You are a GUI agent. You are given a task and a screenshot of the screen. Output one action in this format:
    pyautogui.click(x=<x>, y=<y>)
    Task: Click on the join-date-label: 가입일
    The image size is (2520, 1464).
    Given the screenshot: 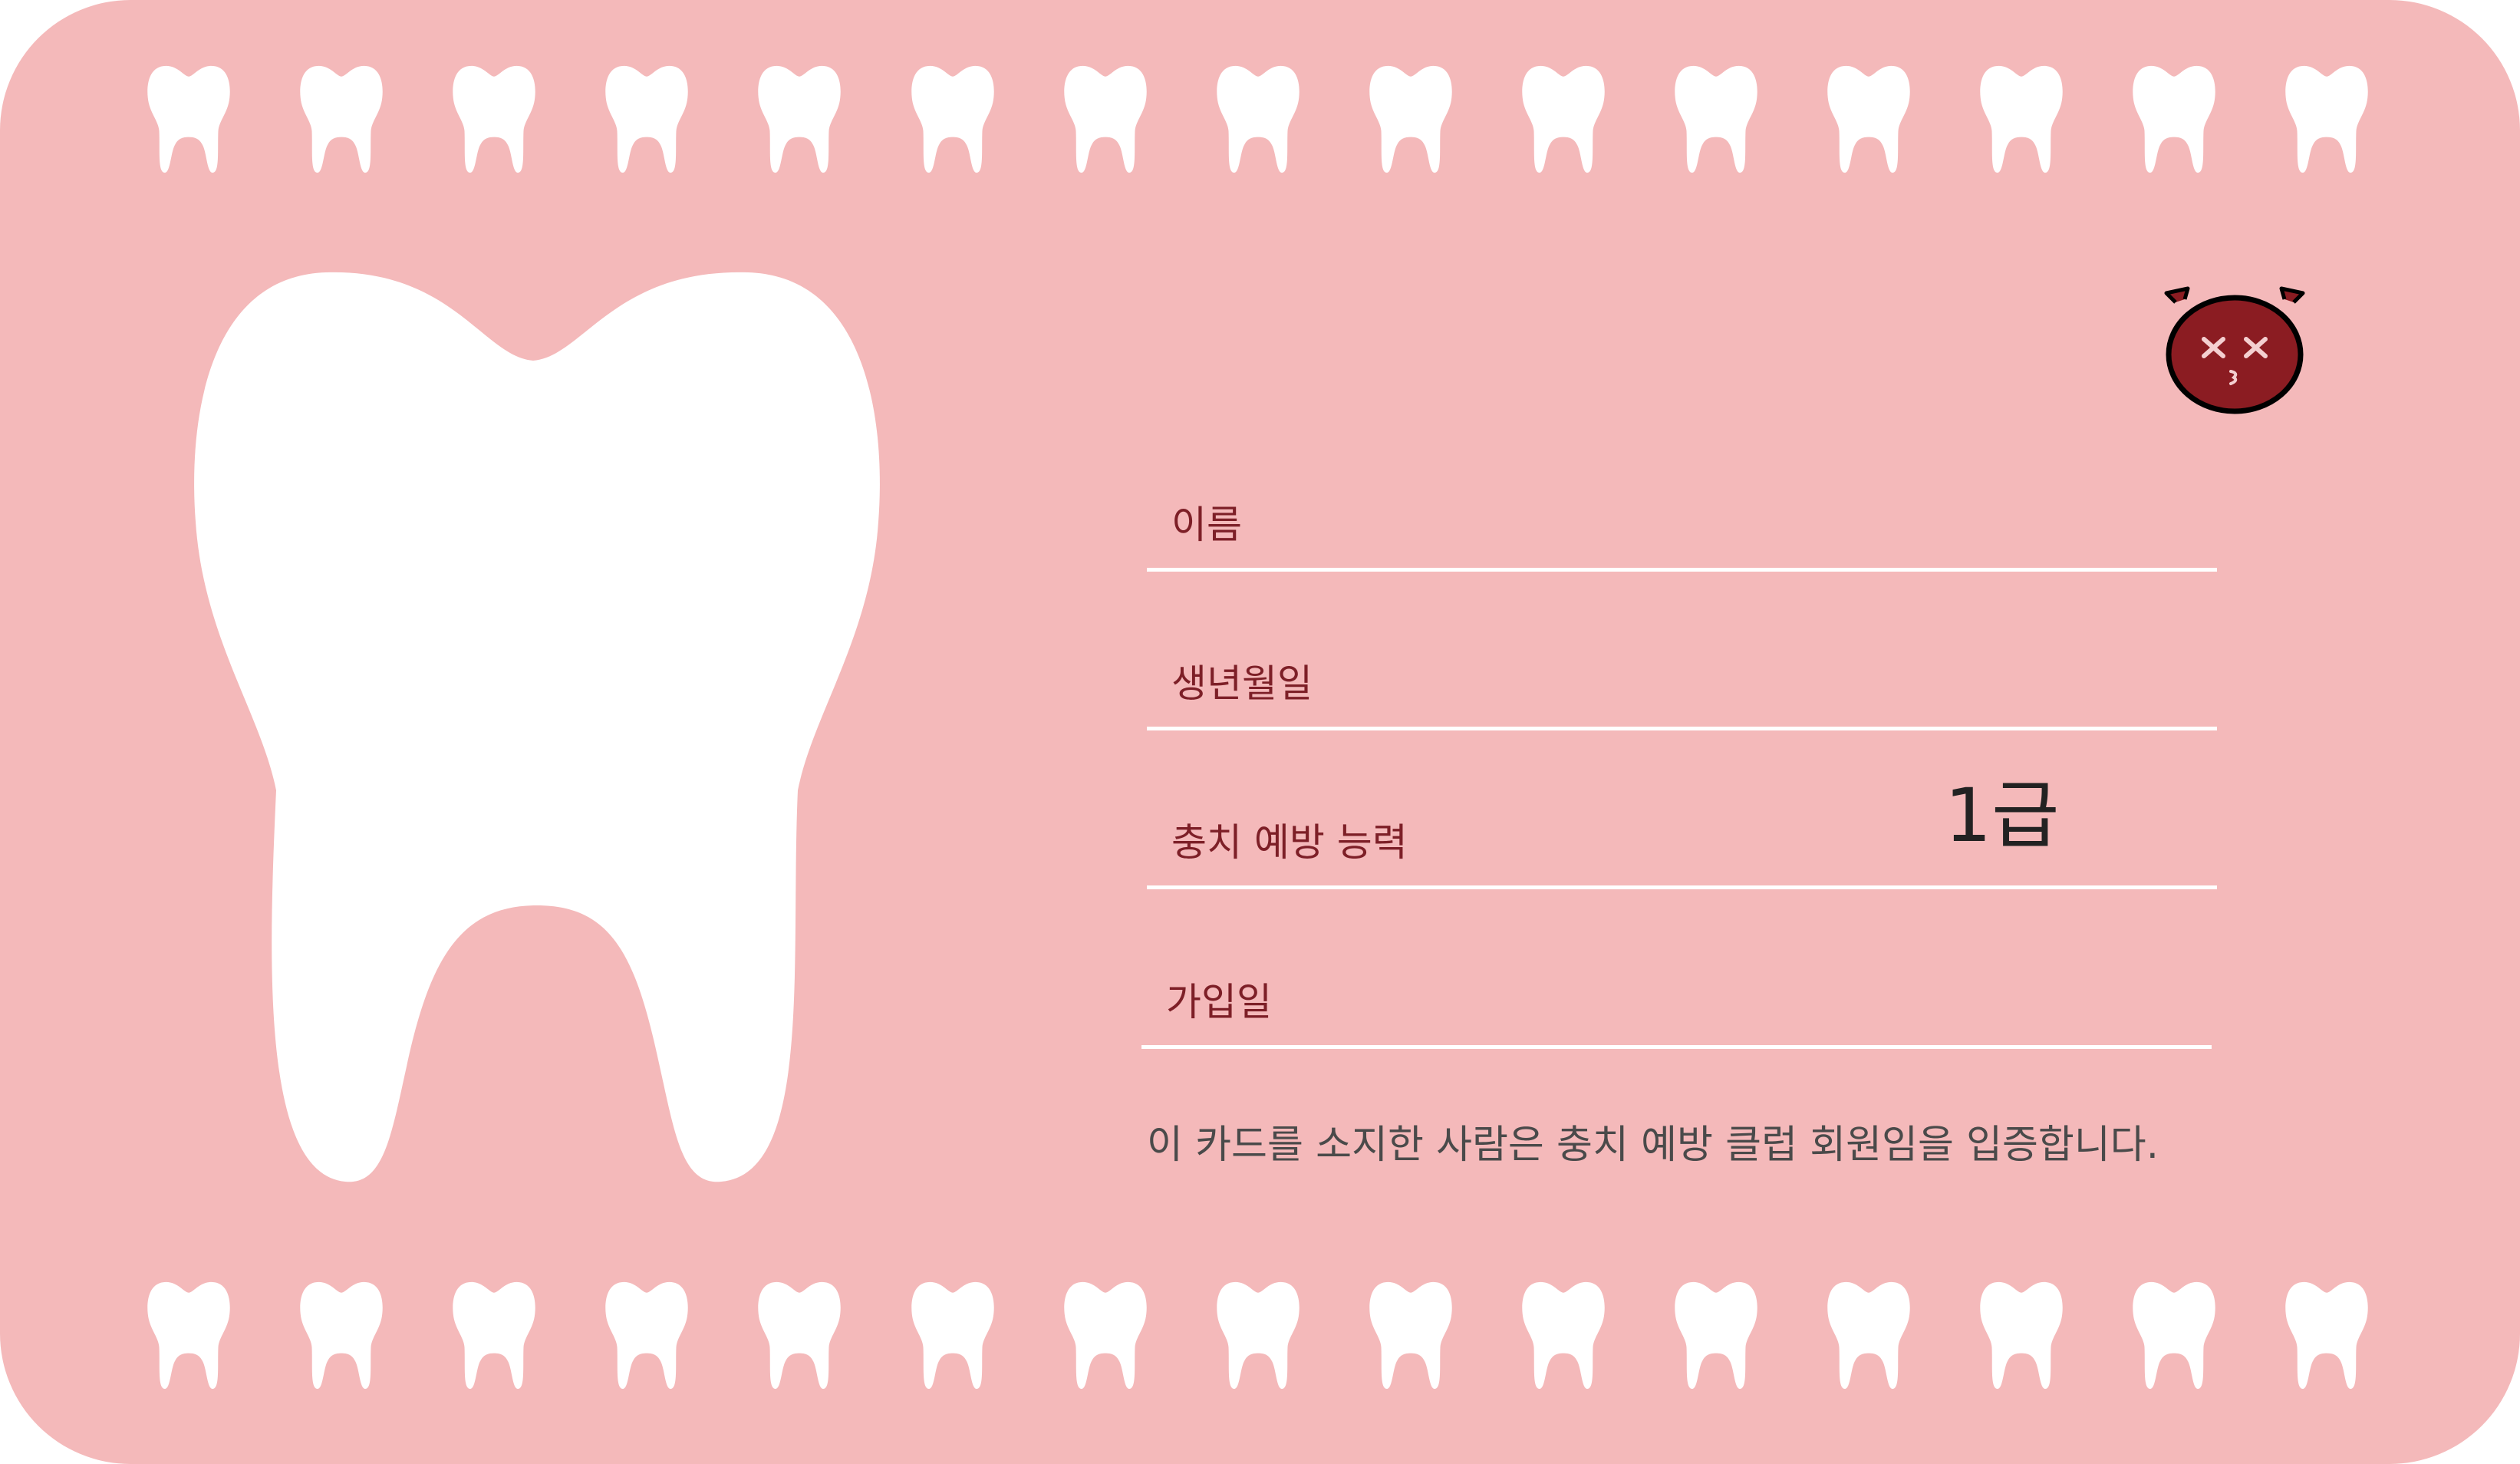 What is the action you would take?
    pyautogui.click(x=1219, y=1002)
    